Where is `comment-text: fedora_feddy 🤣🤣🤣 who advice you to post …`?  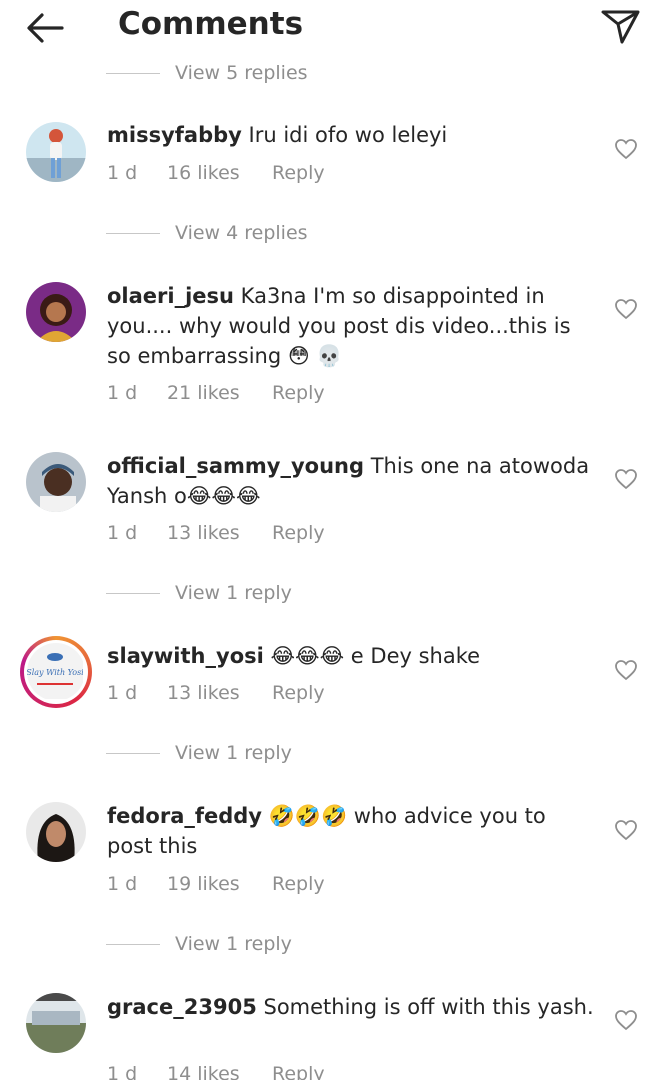 comment-text: fedora_feddy 🤣🤣🤣 who advice you to post … is located at coordinates (326, 831).